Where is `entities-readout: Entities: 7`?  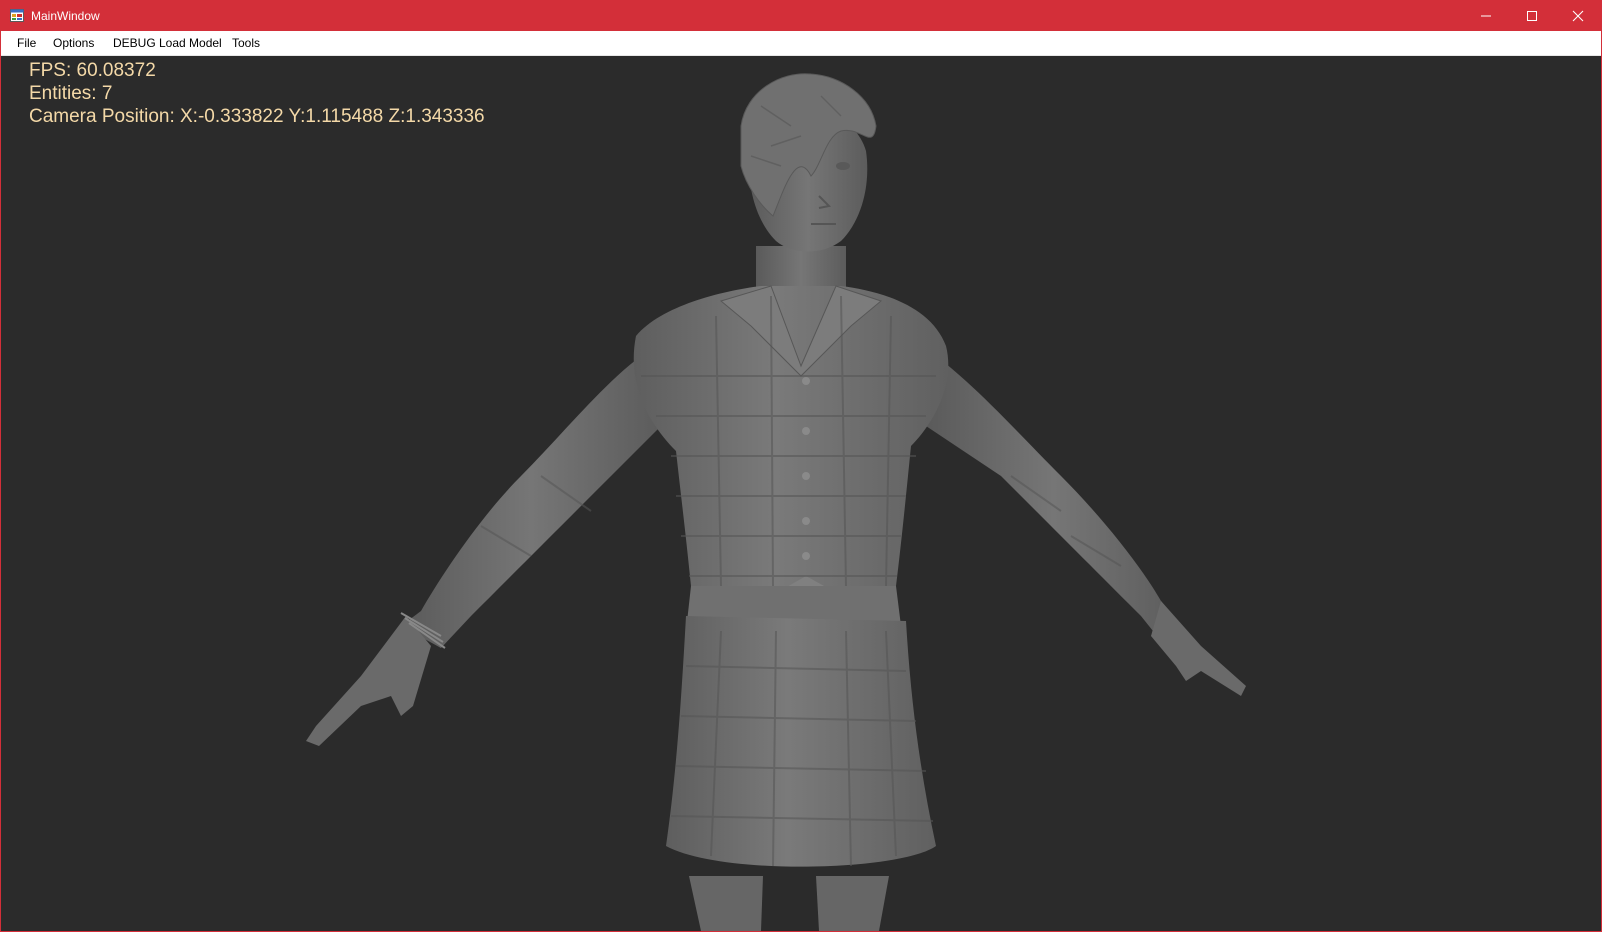
entities-readout: Entities: 7 is located at coordinates (71, 93).